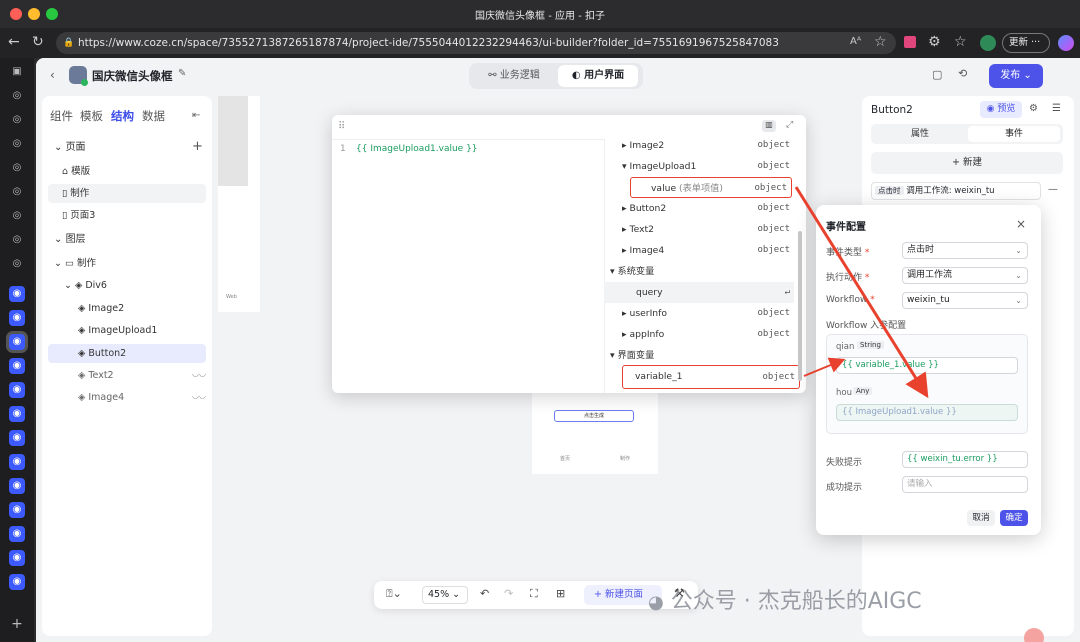 The image size is (1080, 642). Describe the element at coordinates (699, 334) in the screenshot. I see `var-row-appinfo: ▸ appInfo object` at that location.